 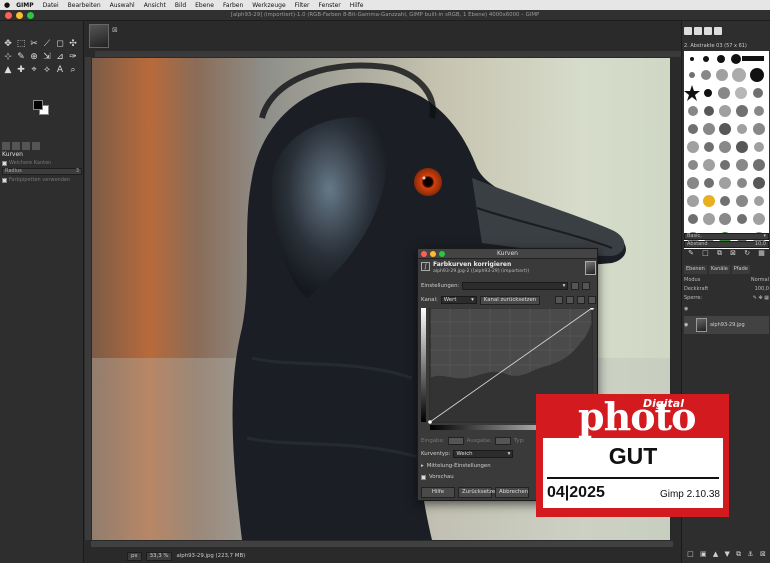 What do you see at coordinates (42, 163) in the screenshot?
I see `antialias-row: Weichere Kanten` at bounding box center [42, 163].